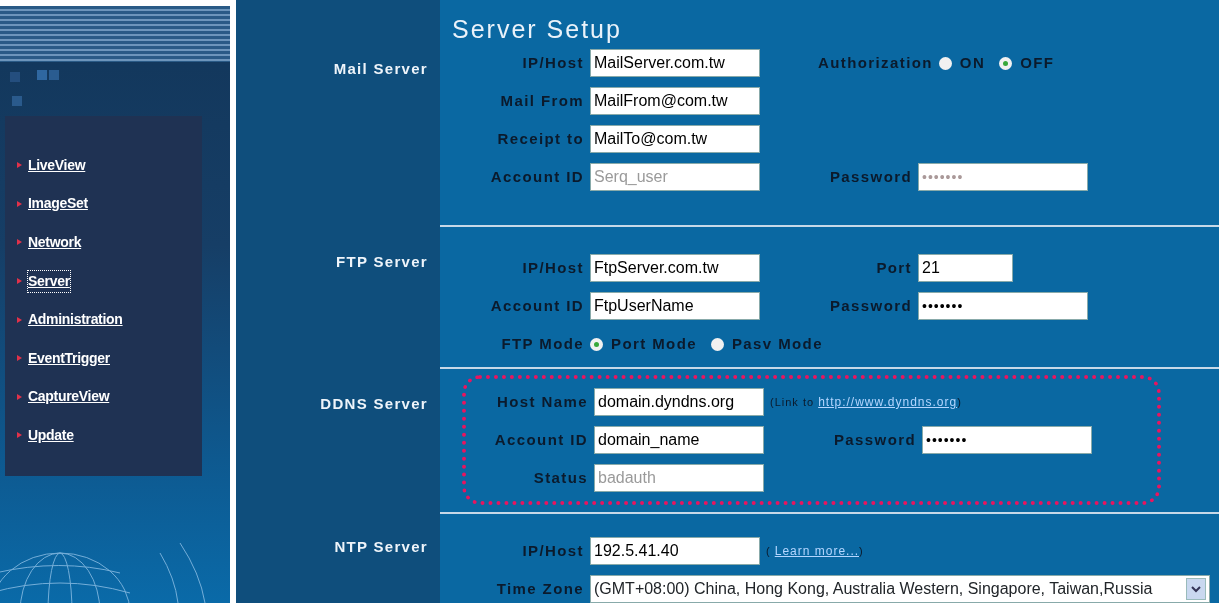  What do you see at coordinates (69, 358) in the screenshot?
I see `menu-link: EventTrigger` at bounding box center [69, 358].